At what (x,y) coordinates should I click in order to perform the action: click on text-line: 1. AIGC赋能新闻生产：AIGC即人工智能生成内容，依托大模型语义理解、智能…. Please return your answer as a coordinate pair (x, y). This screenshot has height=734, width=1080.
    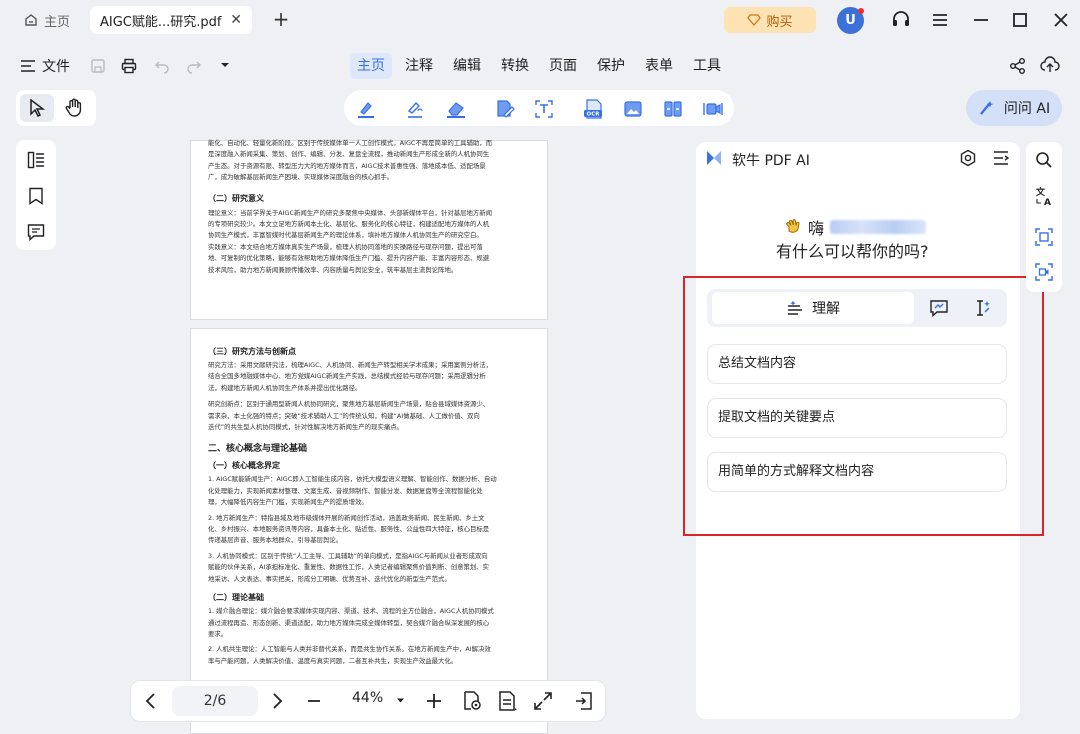
    Looking at the image, I should click on (352, 479).